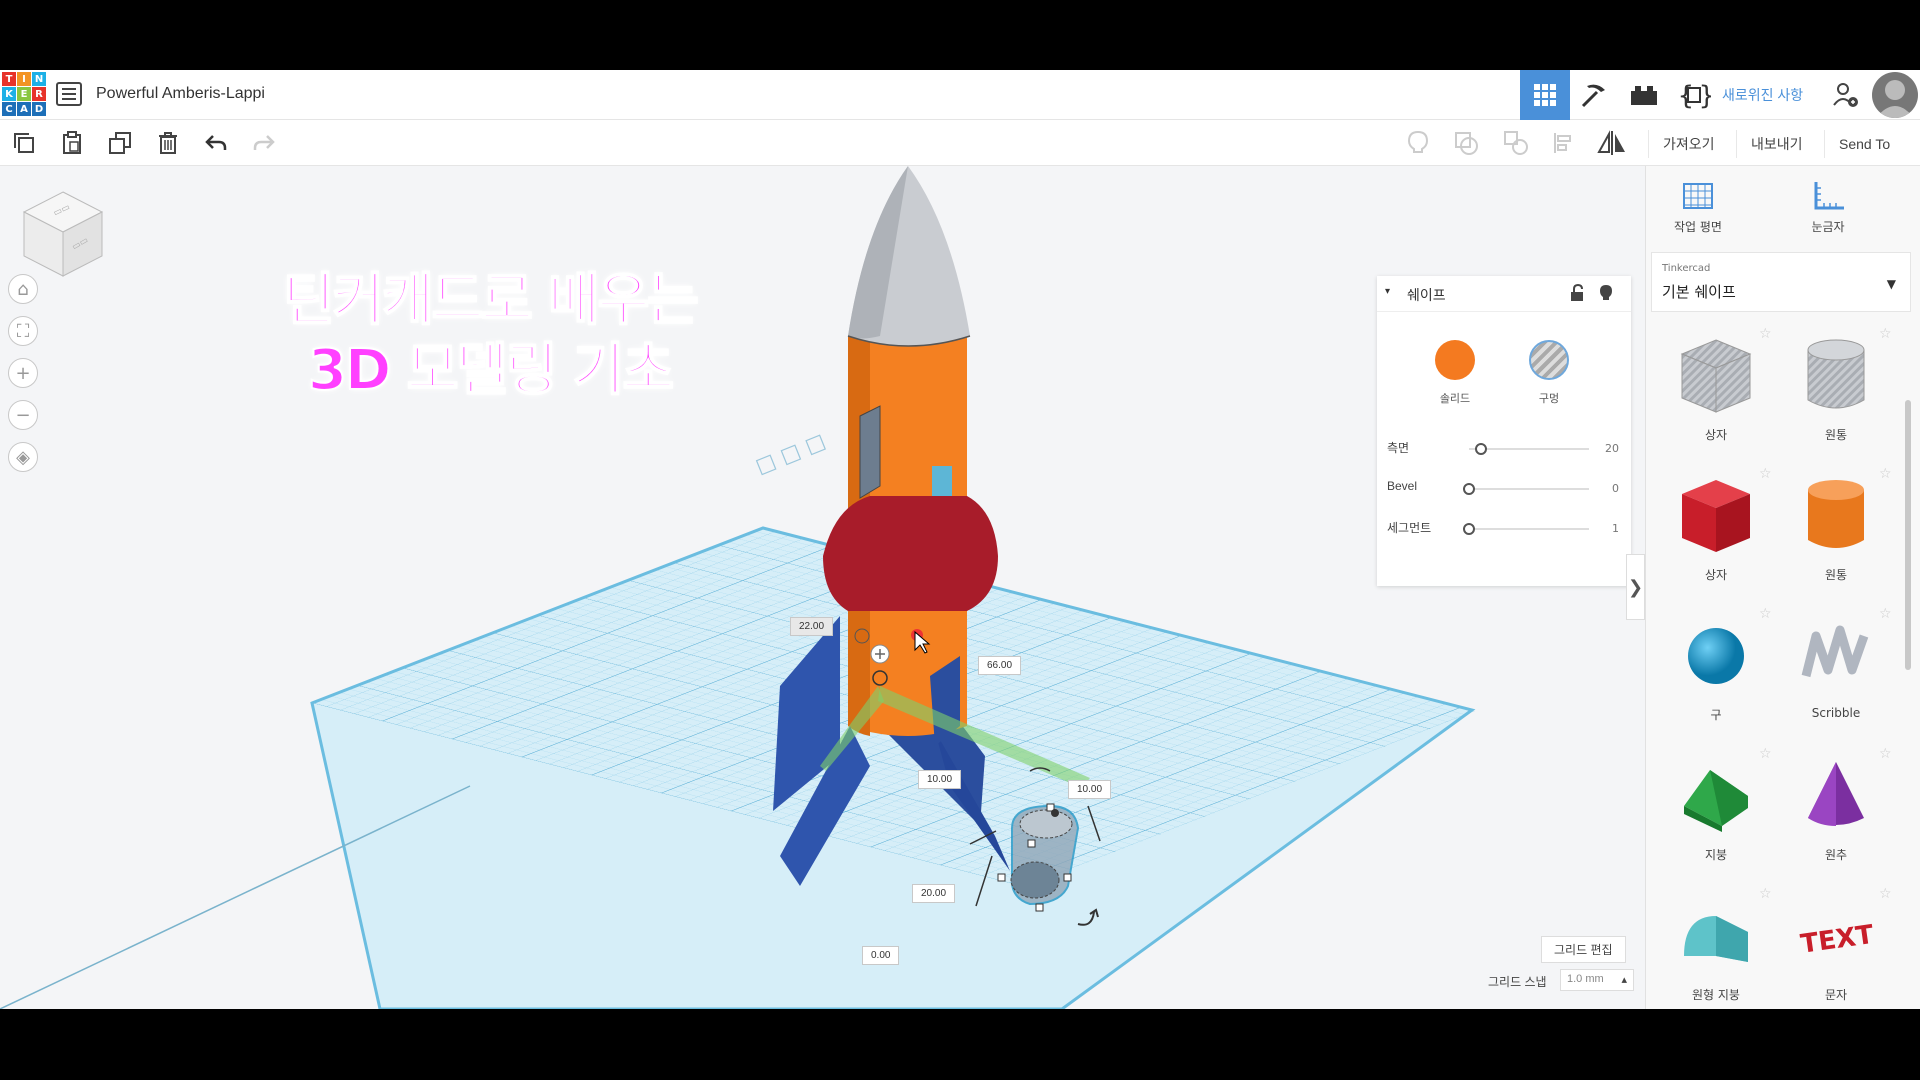  Describe the element at coordinates (24, 94) in the screenshot. I see `tinkercad-logo: T I N K E R C A D` at that location.